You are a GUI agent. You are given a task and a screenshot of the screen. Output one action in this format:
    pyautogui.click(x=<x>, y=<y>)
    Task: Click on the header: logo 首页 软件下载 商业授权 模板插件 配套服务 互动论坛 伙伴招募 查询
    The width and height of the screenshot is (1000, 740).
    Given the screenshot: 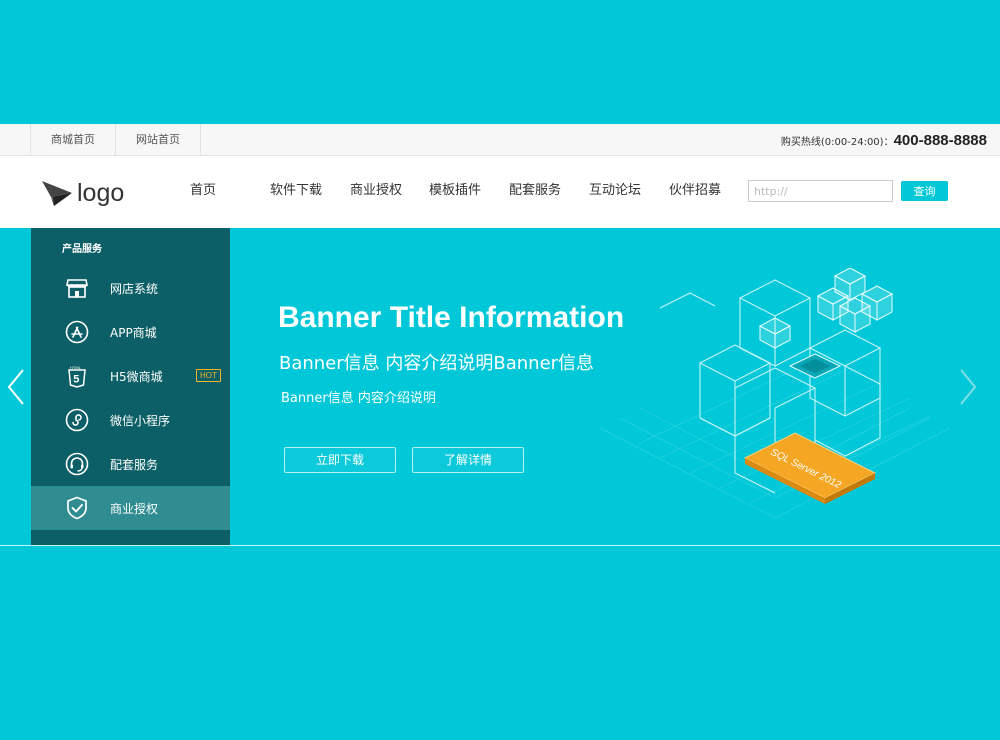 What is the action you would take?
    pyautogui.click(x=500, y=192)
    